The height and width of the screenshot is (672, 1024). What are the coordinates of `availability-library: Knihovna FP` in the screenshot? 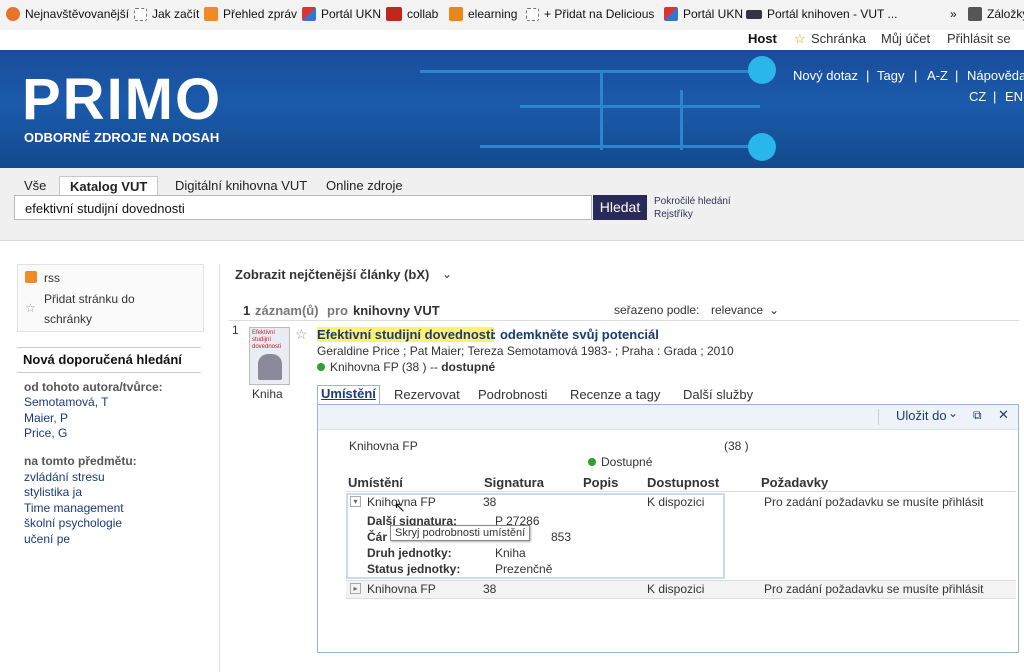 It's located at (364, 367).